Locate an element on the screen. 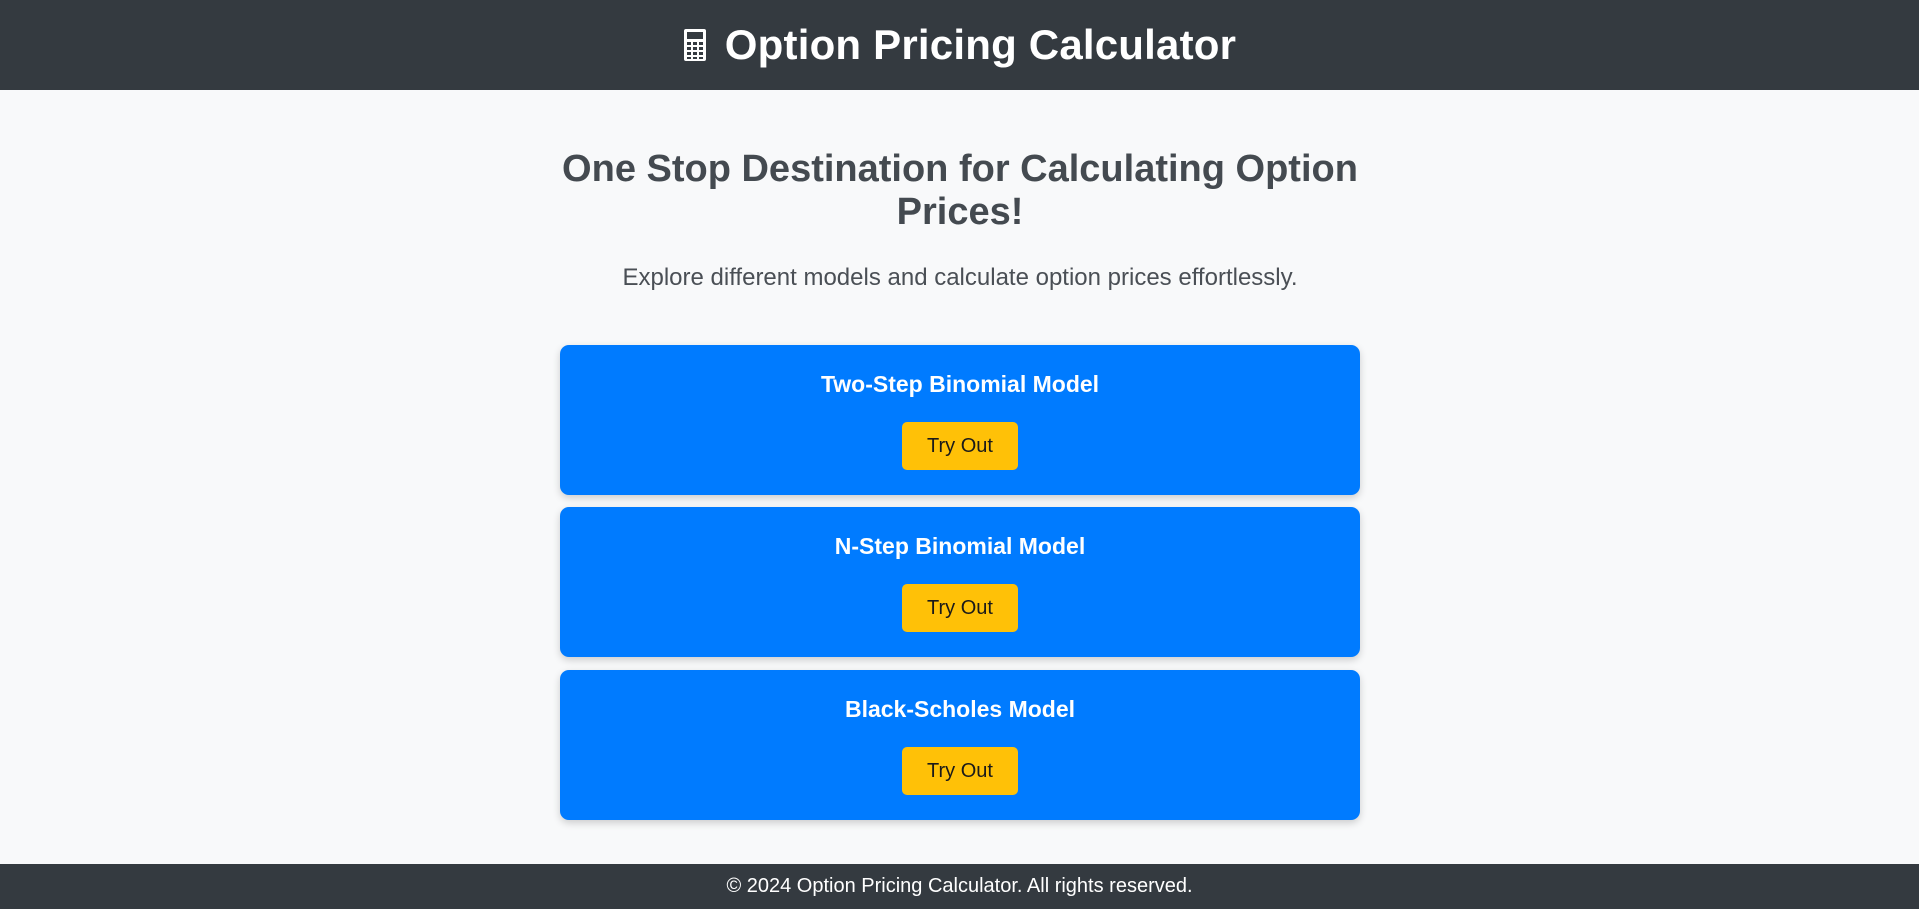  model-card-n-step-binomial: N-Step Binomial Model Try Out is located at coordinates (960, 582).